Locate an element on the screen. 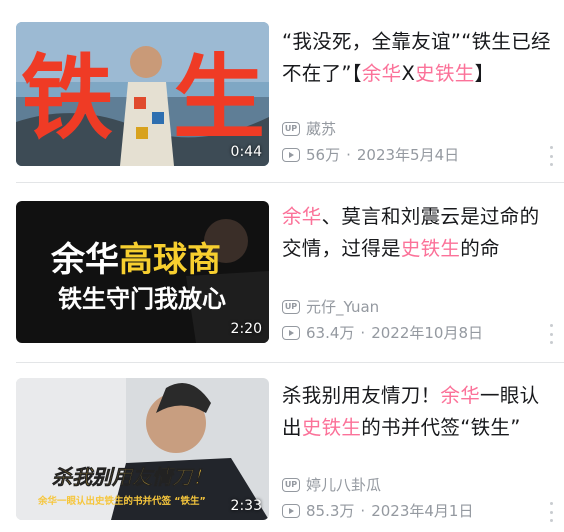 This screenshot has height=532, width=564. uploader-name: 葳苏 is located at coordinates (321, 129).